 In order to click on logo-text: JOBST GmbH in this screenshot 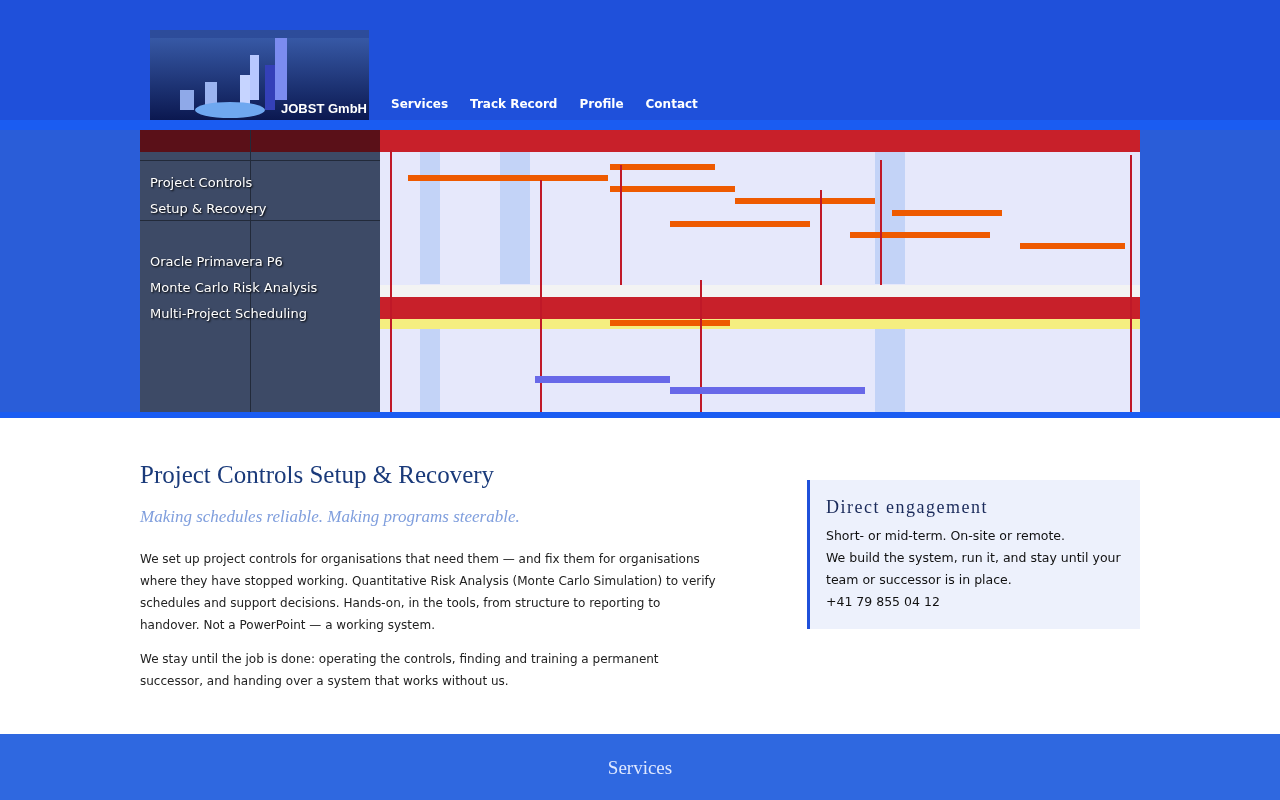, I will do `click(324, 108)`.